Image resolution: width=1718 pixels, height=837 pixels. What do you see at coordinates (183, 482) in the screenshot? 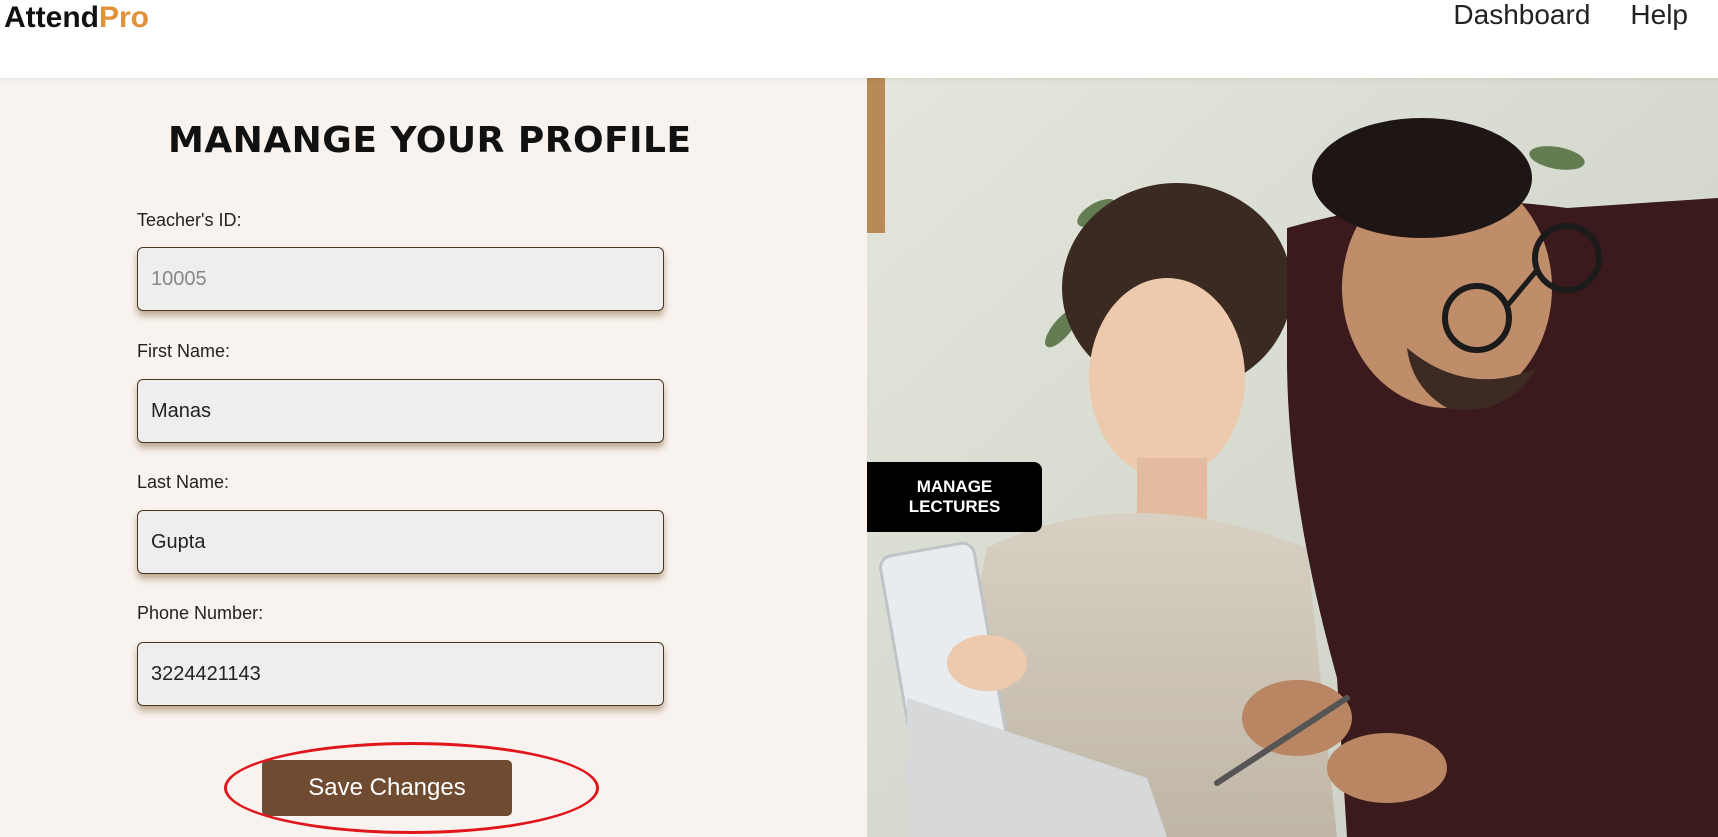
I see `last-name-label: Last Name:` at bounding box center [183, 482].